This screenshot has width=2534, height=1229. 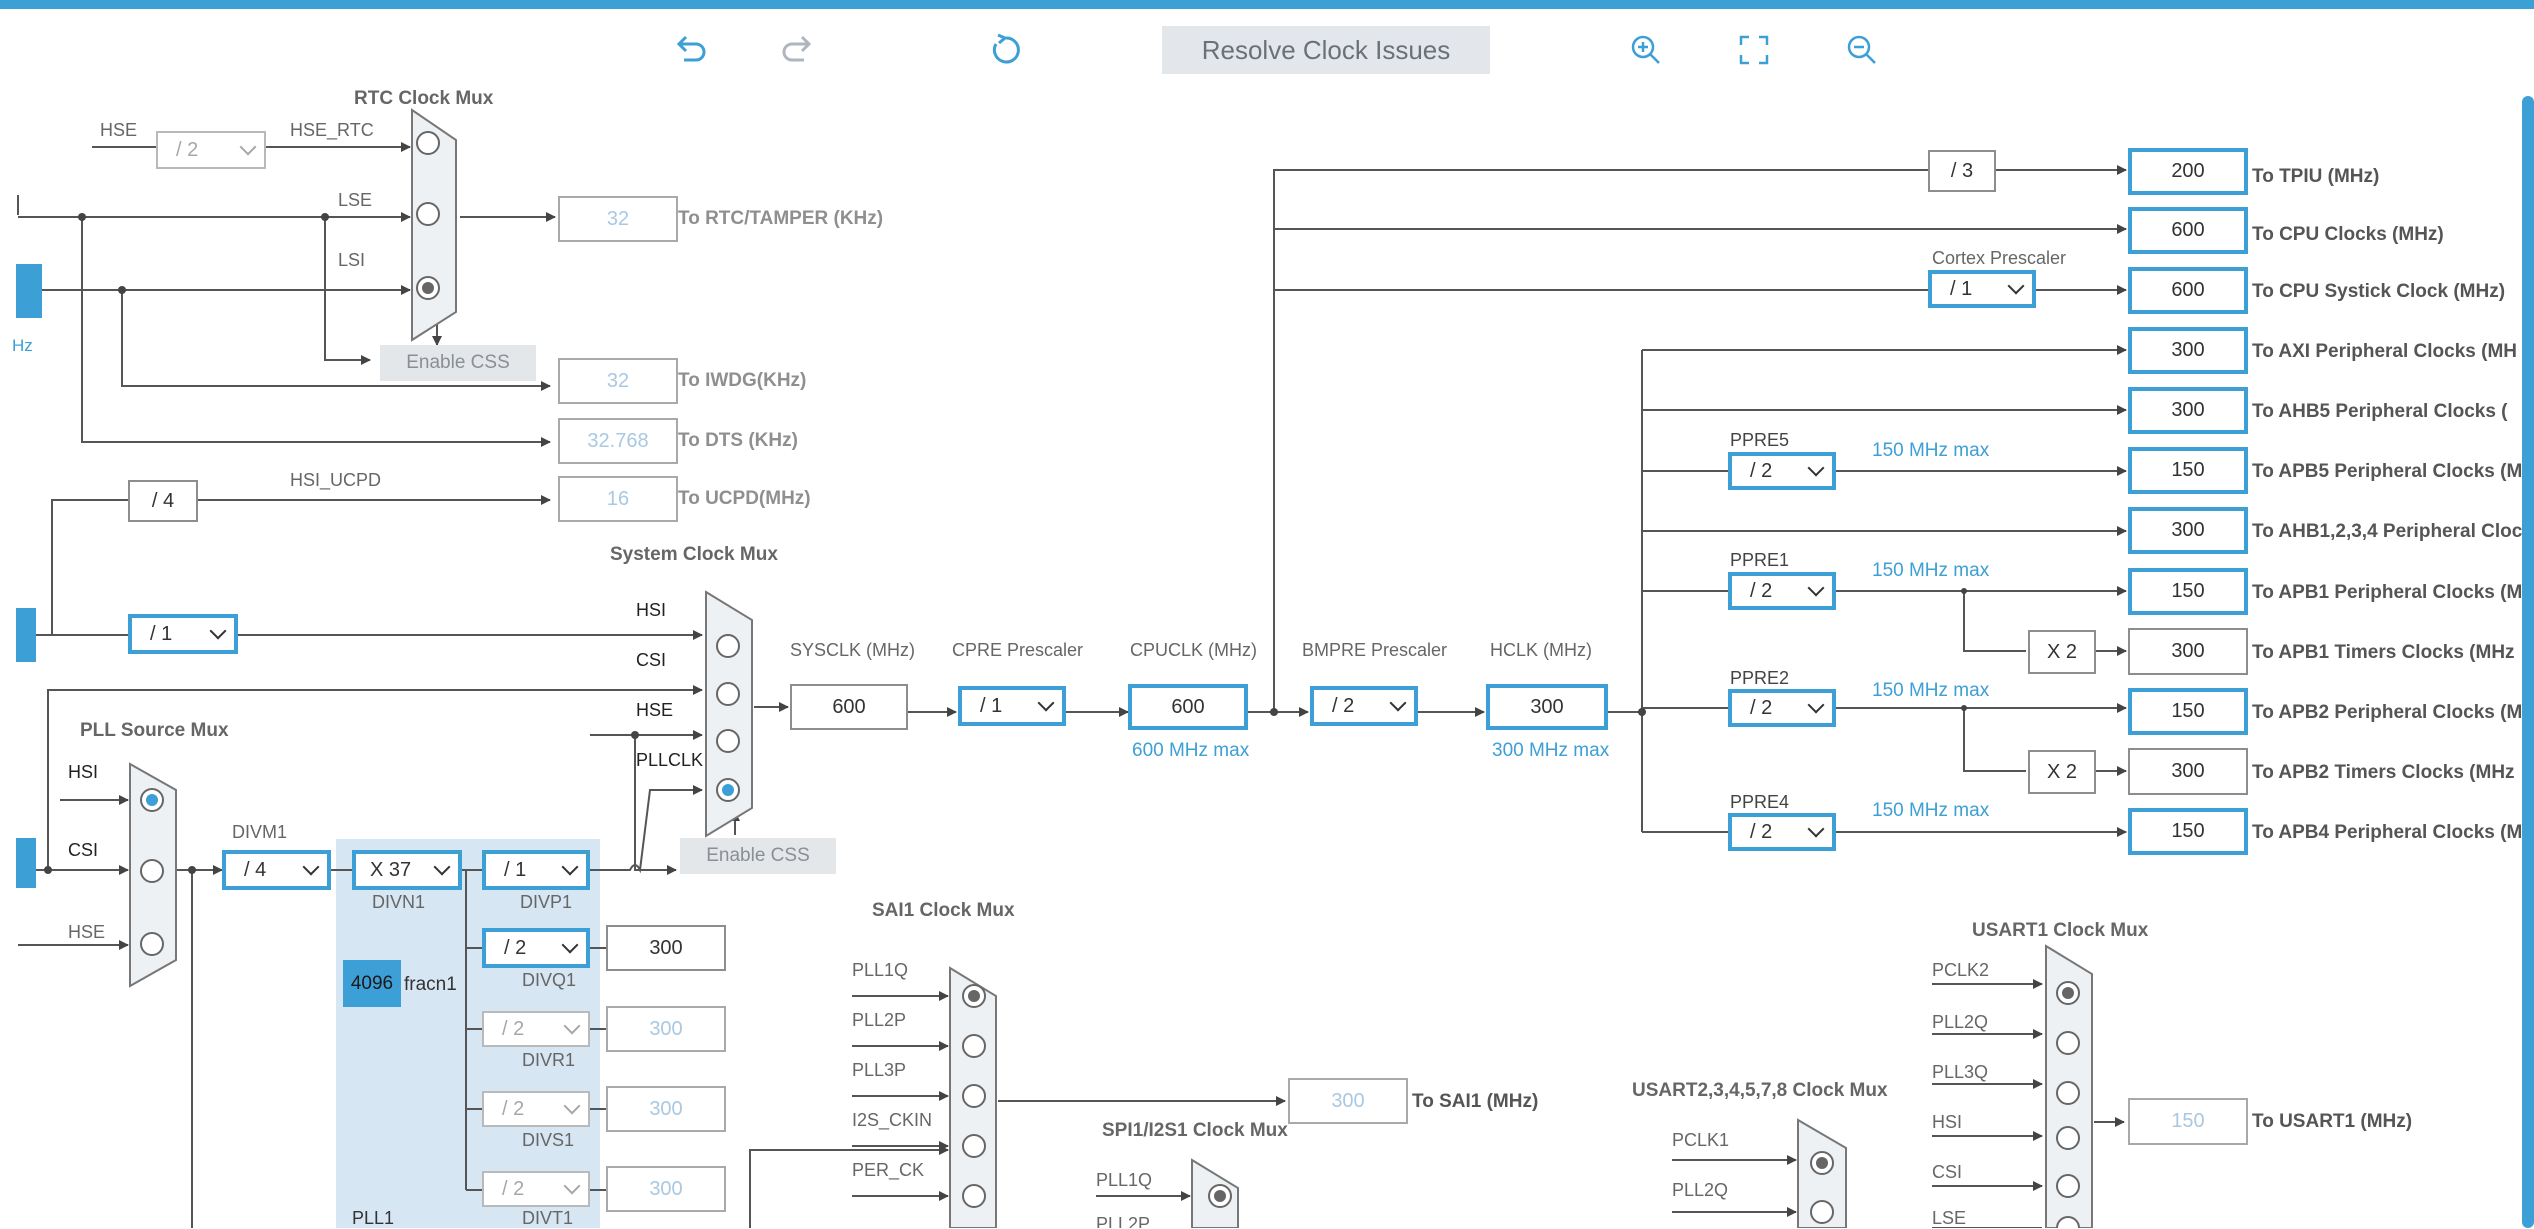 I want to click on cpre-prescaler-label: CPRE Prescaler, so click(x=1018, y=650).